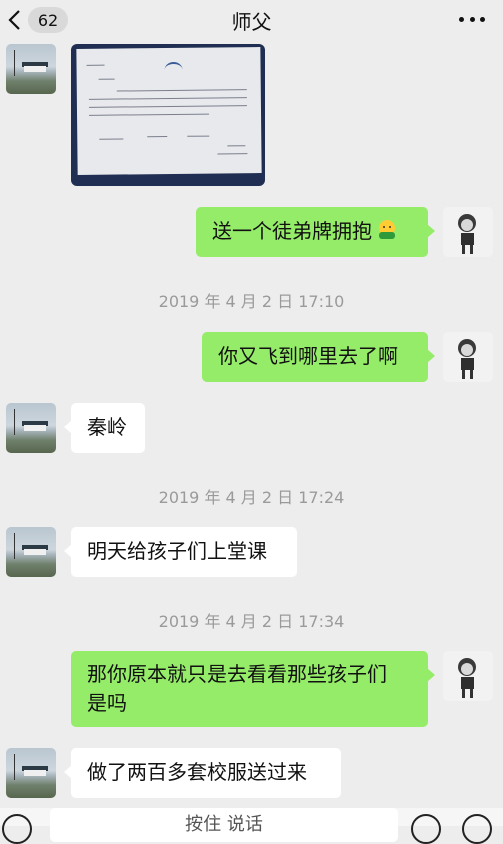  I want to click on airline-logo-icon, so click(173, 70).